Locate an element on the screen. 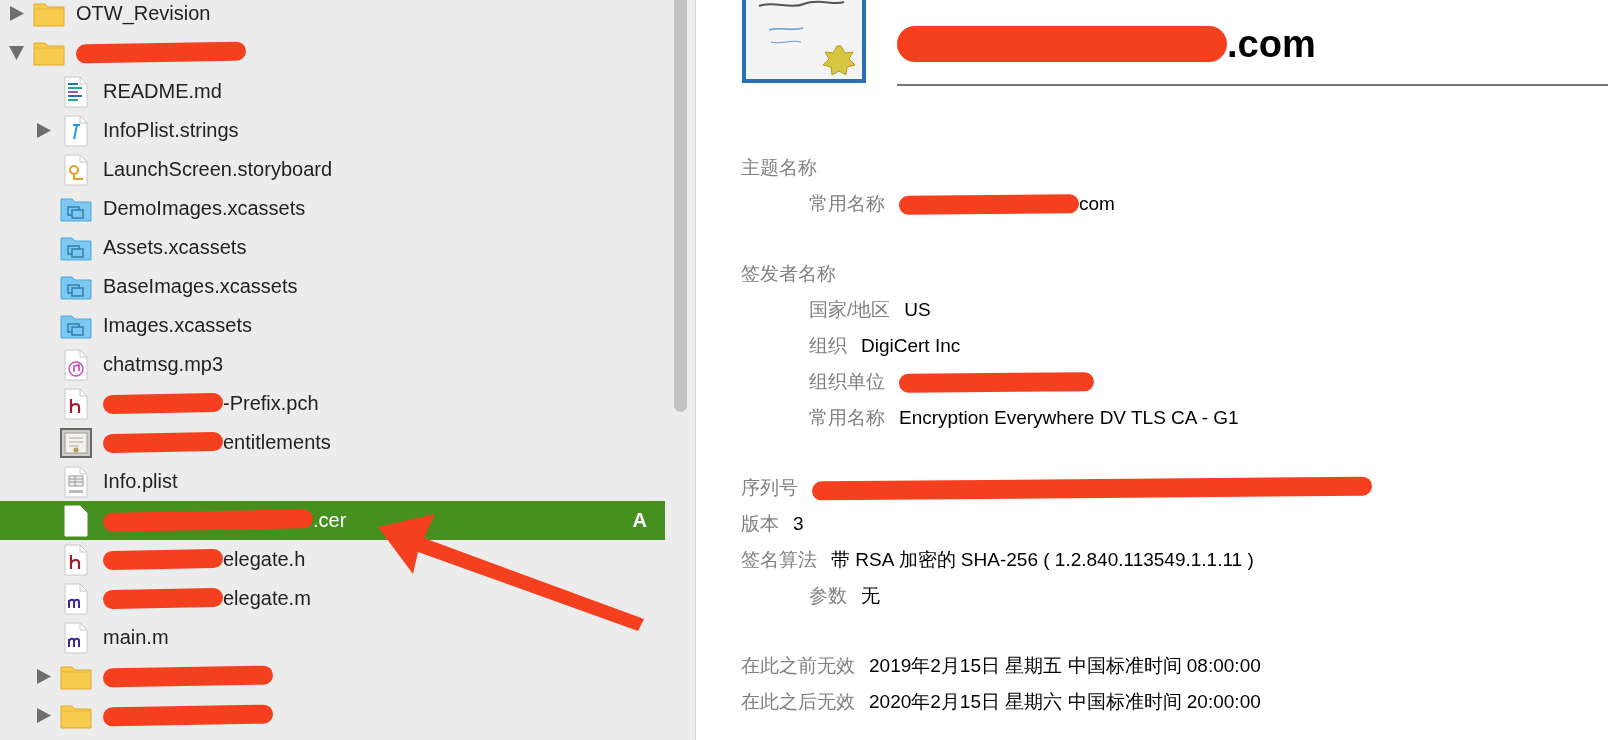 This screenshot has width=1608, height=740. file-tree-row: chatmsg.mp3 is located at coordinates (332, 364).